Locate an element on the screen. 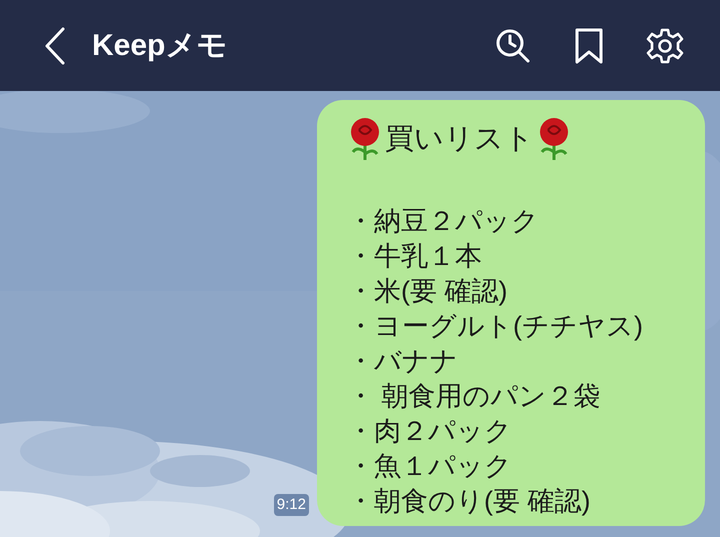 This screenshot has width=720, height=537. list-item: ・バナナ is located at coordinates (402, 361).